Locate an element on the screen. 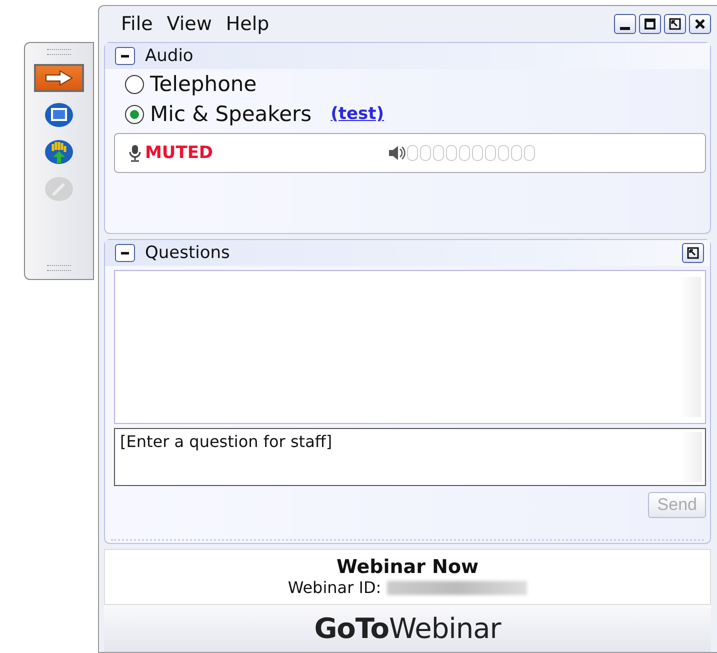 The image size is (717, 653). menu-item: Help is located at coordinates (248, 24).